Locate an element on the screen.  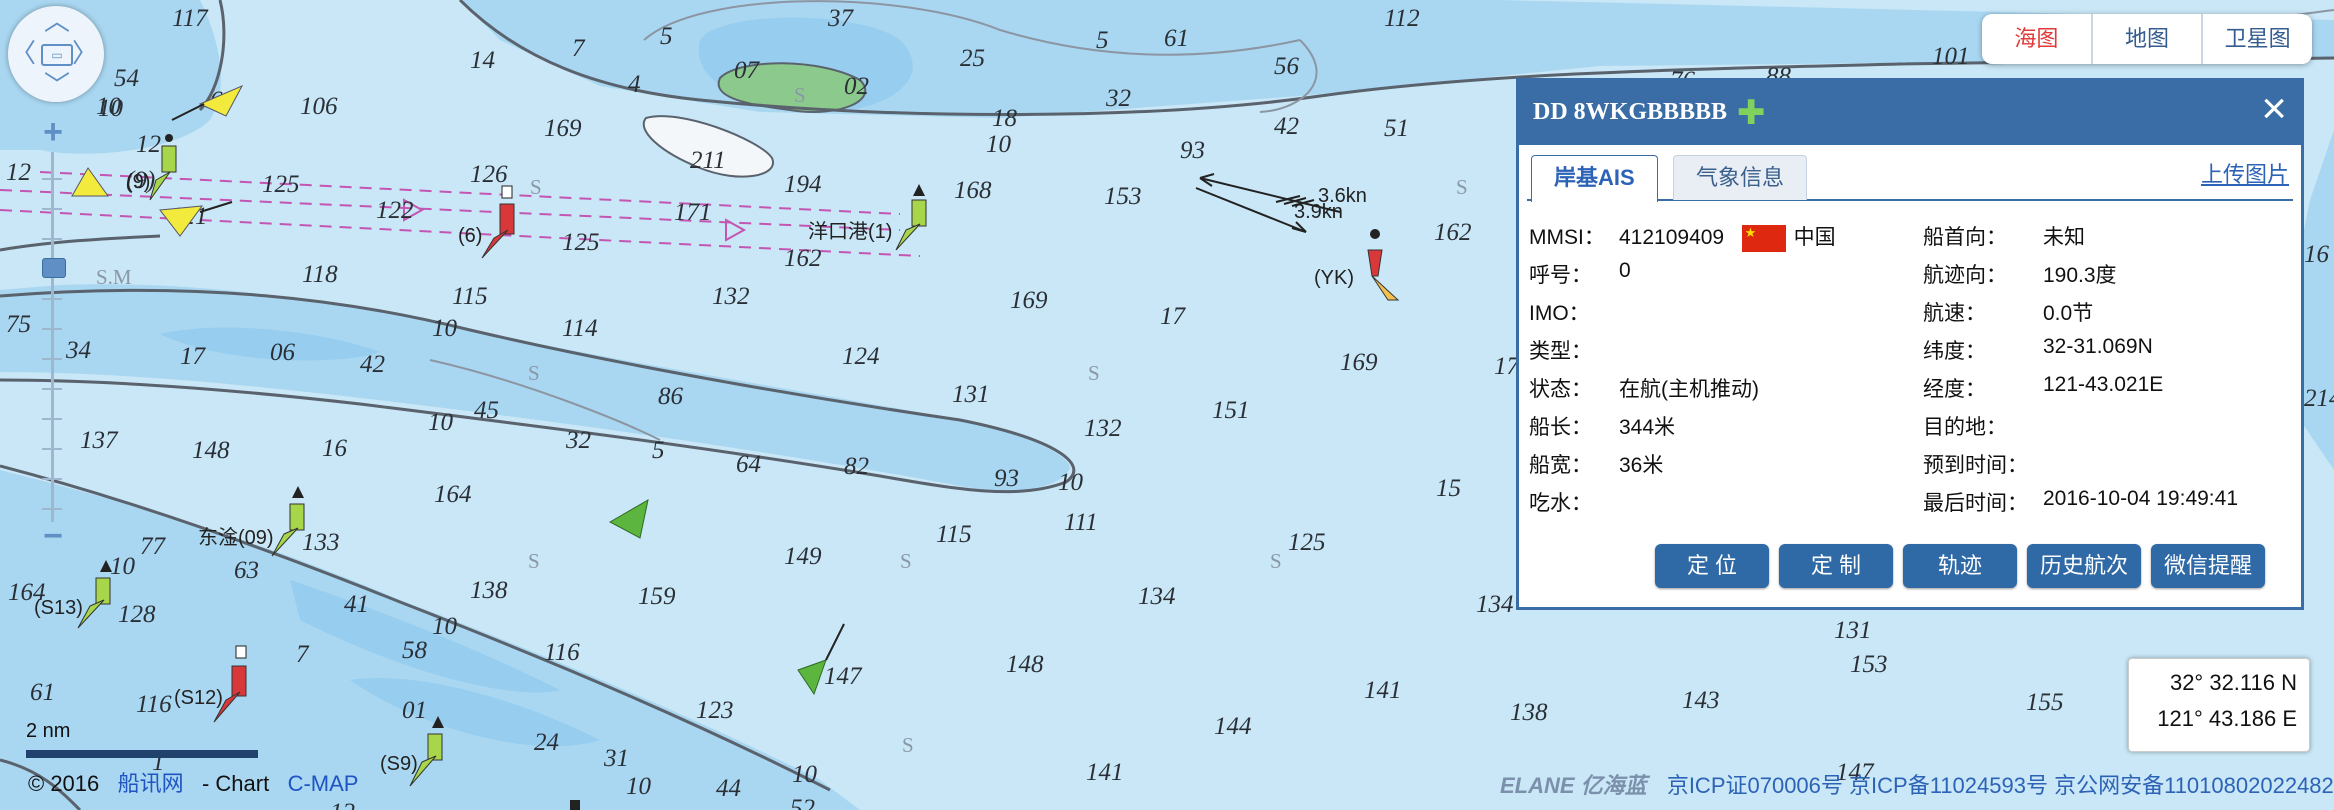
tab-weather: 气象信息 is located at coordinates (1740, 177).